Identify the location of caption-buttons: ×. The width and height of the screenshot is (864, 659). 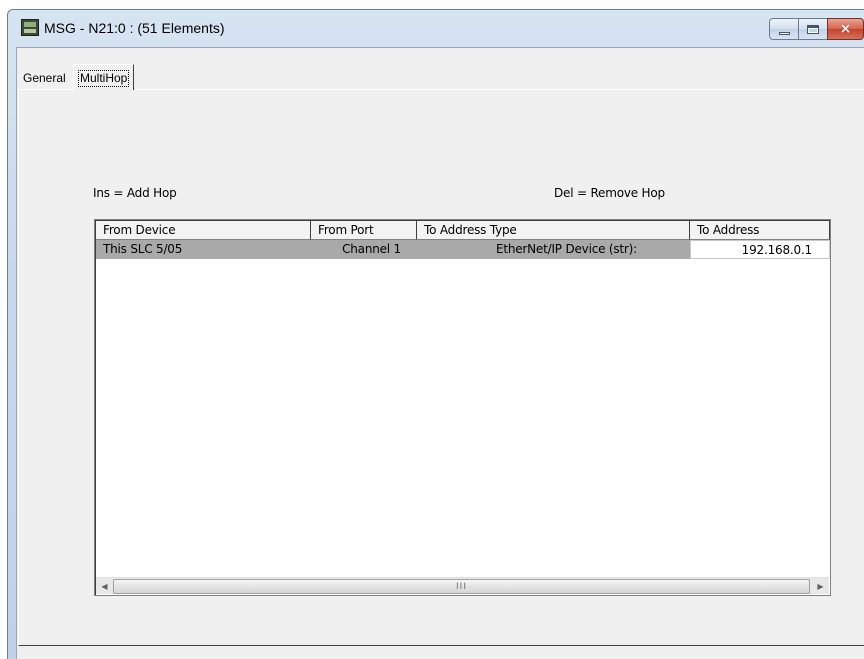
(816, 29).